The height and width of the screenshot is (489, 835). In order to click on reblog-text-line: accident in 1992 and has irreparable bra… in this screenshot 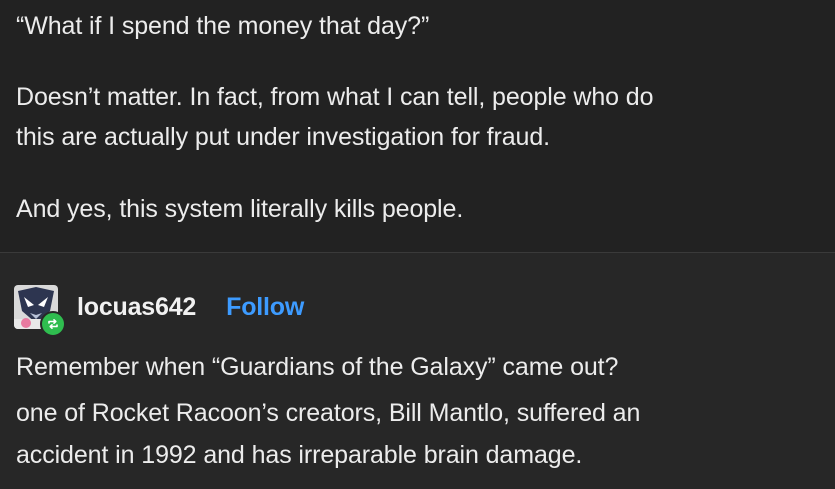, I will do `click(299, 455)`.